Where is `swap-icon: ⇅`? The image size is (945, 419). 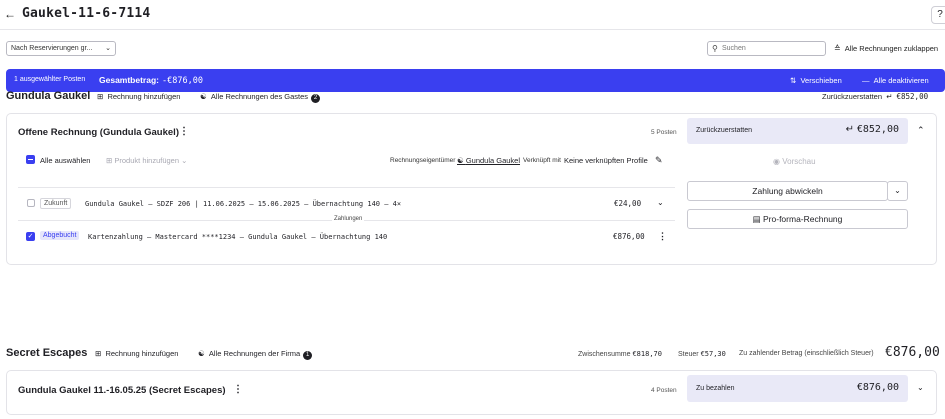
swap-icon: ⇅ is located at coordinates (793, 80).